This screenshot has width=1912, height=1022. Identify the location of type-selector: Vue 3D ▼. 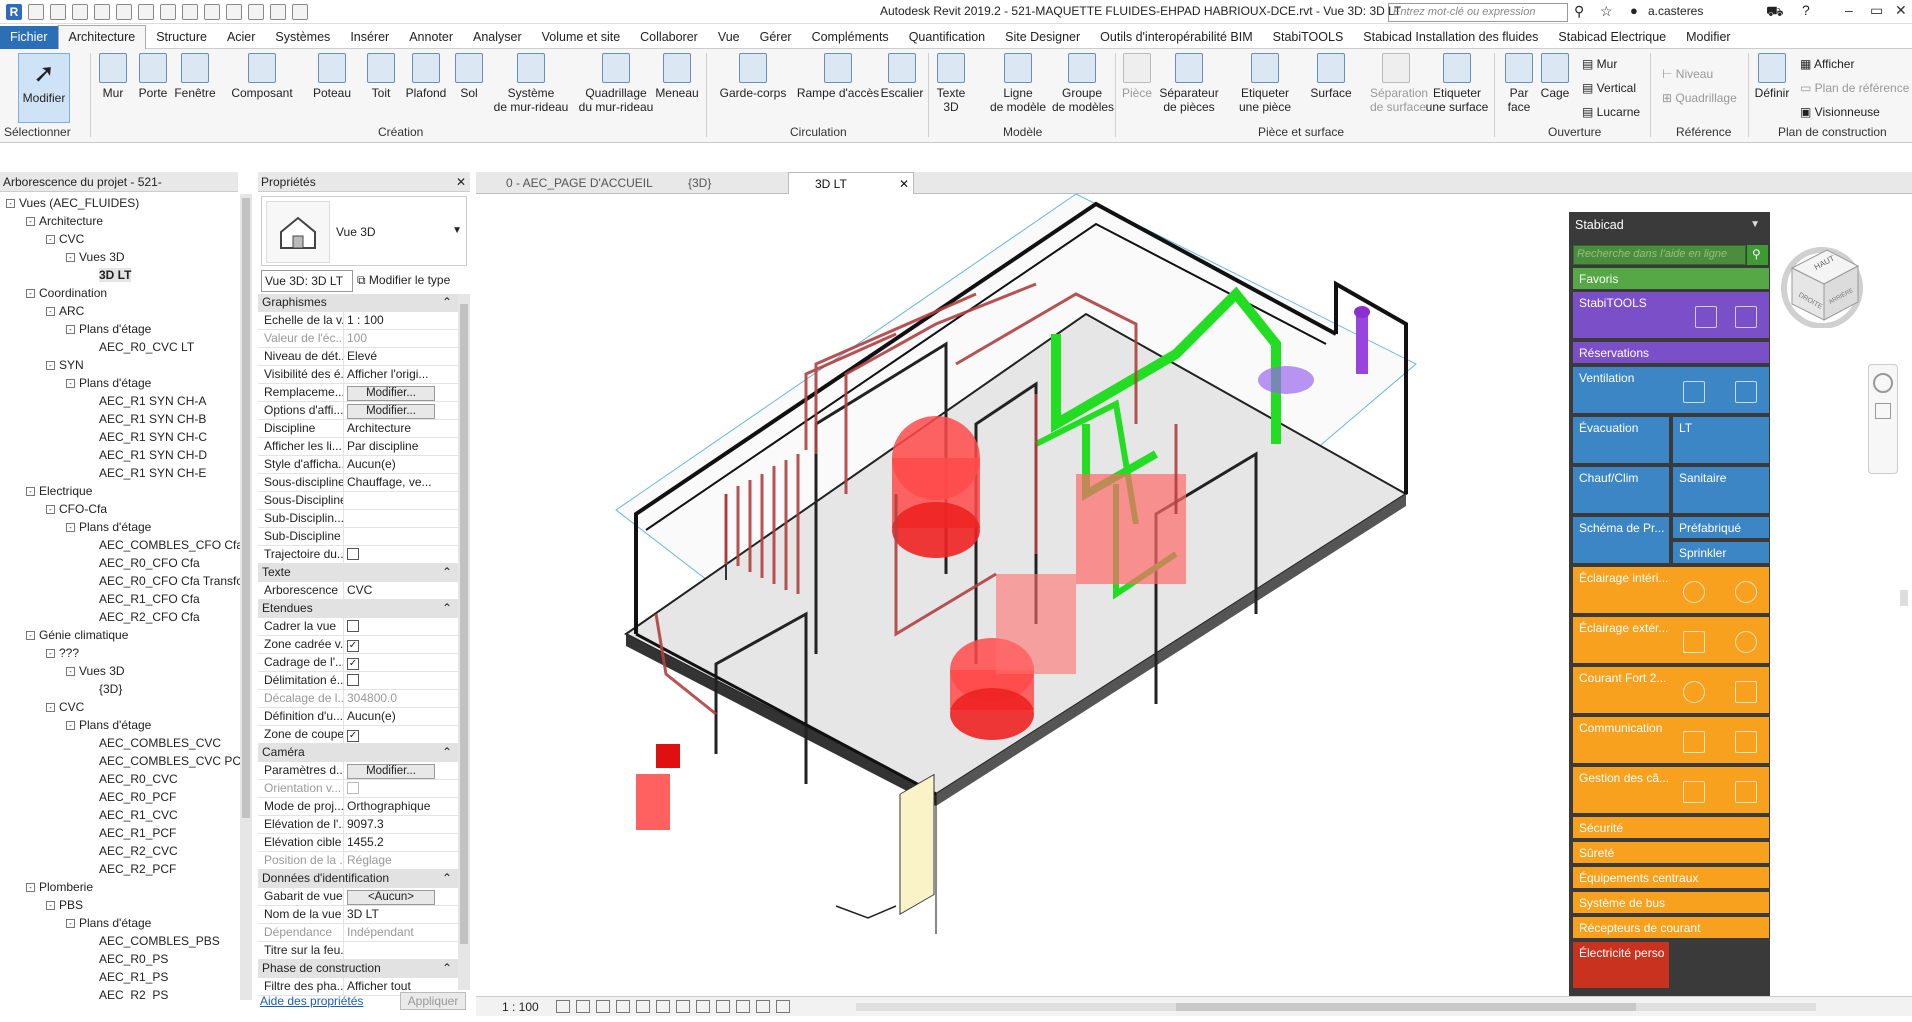
(364, 231).